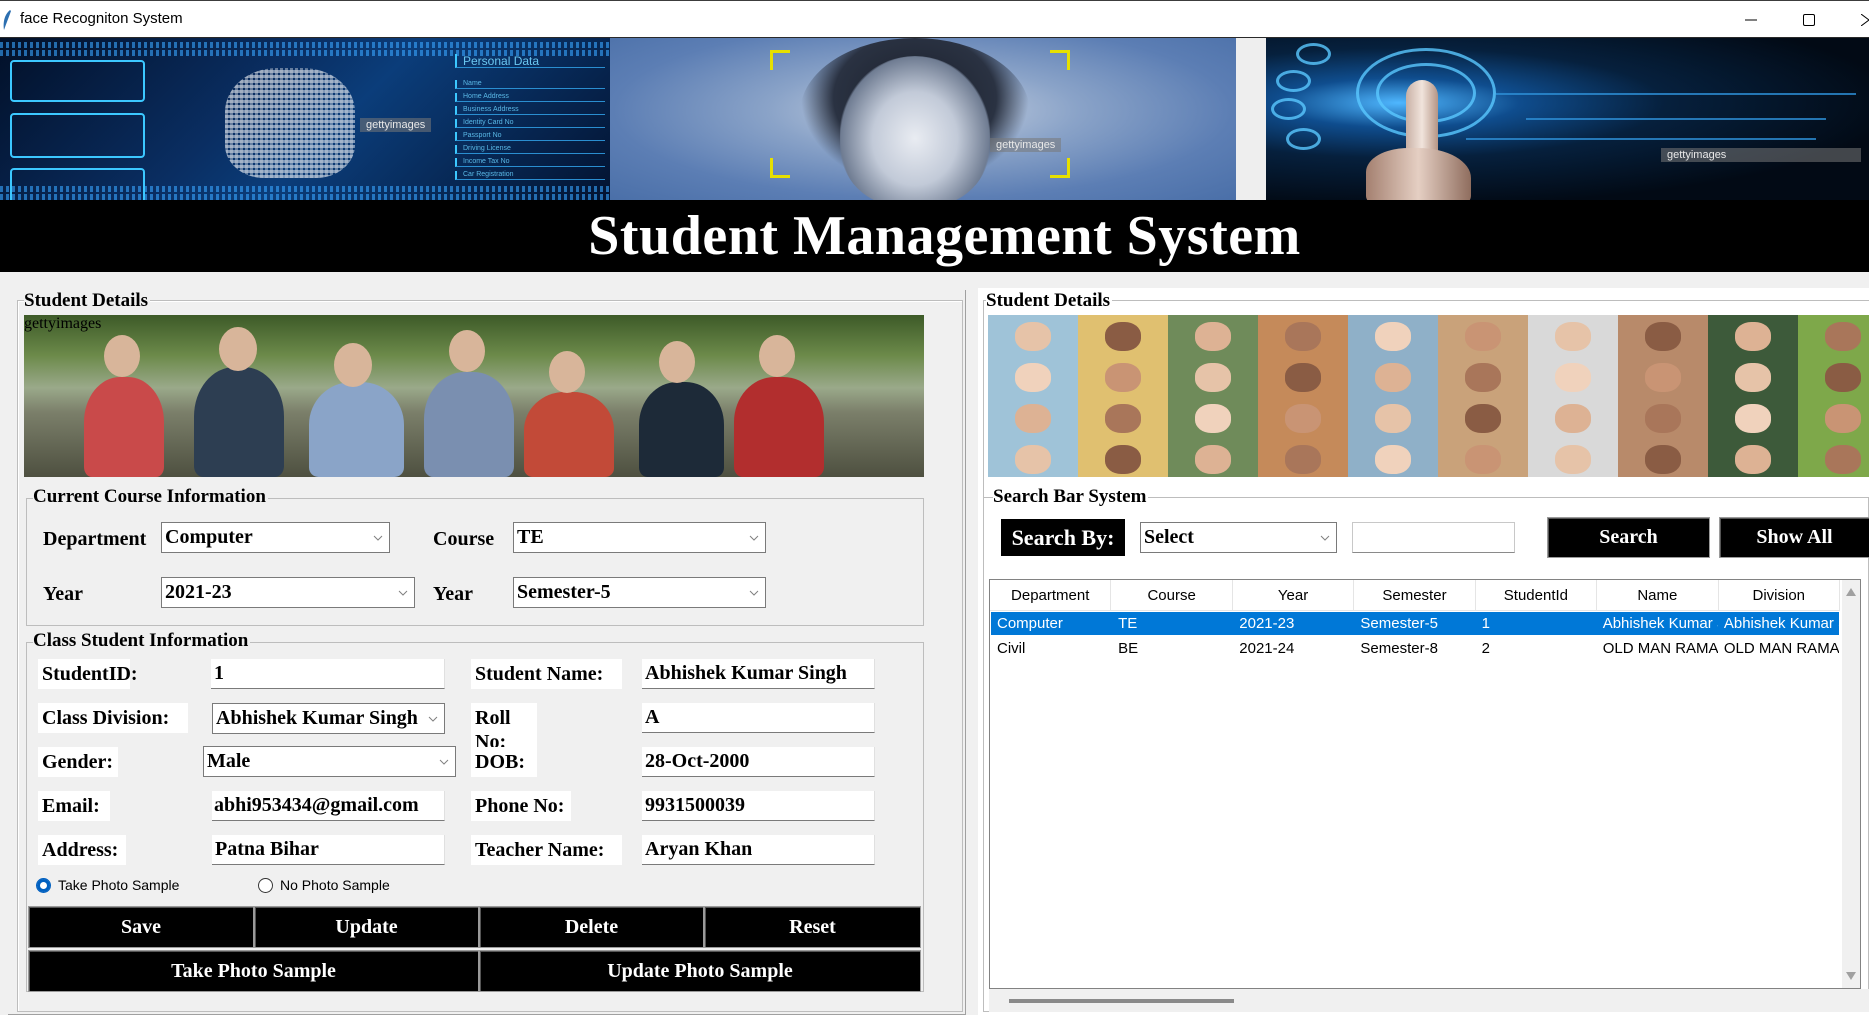 Image resolution: width=1869 pixels, height=1015 pixels. I want to click on show-all-button: Show All, so click(1794, 537).